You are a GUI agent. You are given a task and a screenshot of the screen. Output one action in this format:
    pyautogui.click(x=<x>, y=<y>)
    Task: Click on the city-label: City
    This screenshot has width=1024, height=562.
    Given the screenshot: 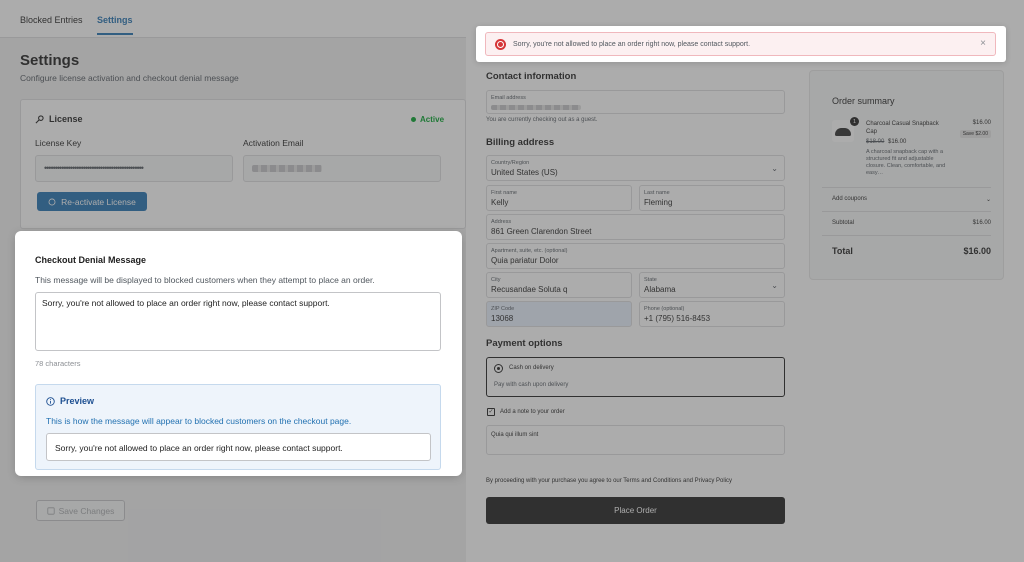 What is the action you would take?
    pyautogui.click(x=496, y=280)
    